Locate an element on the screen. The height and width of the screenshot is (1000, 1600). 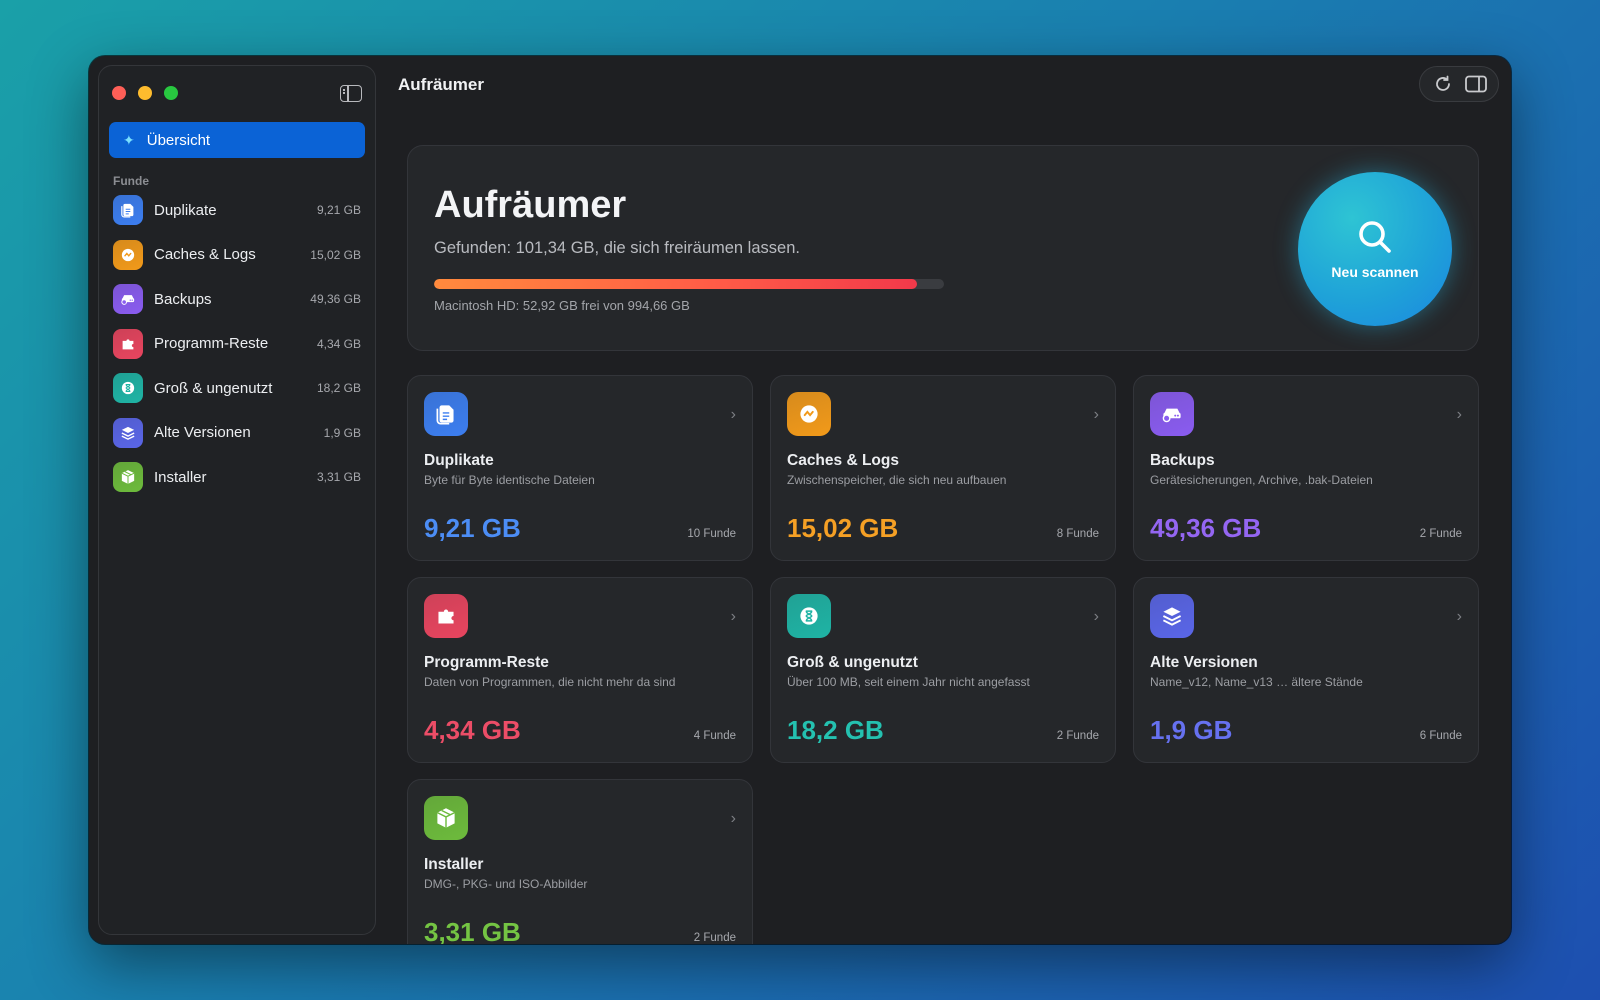
window-title: Aufräumer is located at coordinates (441, 84).